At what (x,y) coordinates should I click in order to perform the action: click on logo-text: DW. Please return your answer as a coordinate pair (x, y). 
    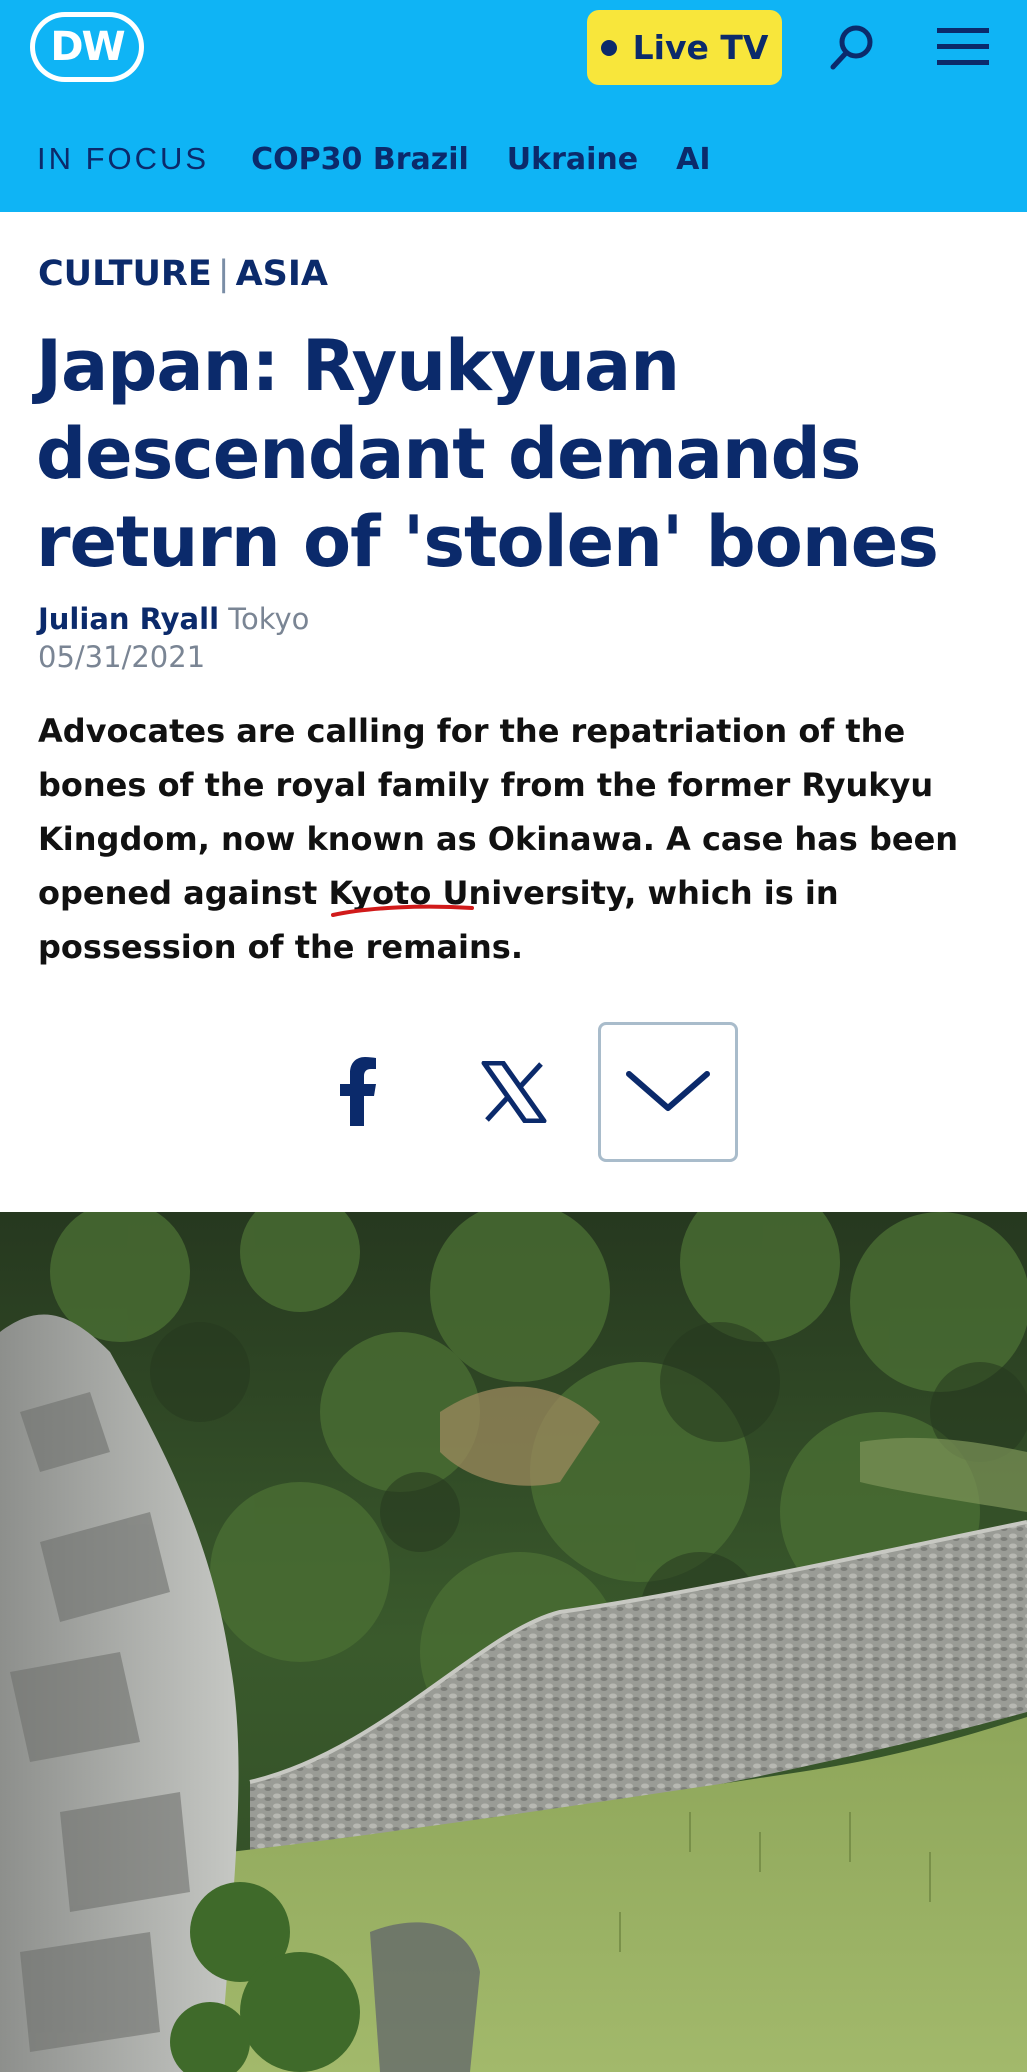
    Looking at the image, I should click on (87, 47).